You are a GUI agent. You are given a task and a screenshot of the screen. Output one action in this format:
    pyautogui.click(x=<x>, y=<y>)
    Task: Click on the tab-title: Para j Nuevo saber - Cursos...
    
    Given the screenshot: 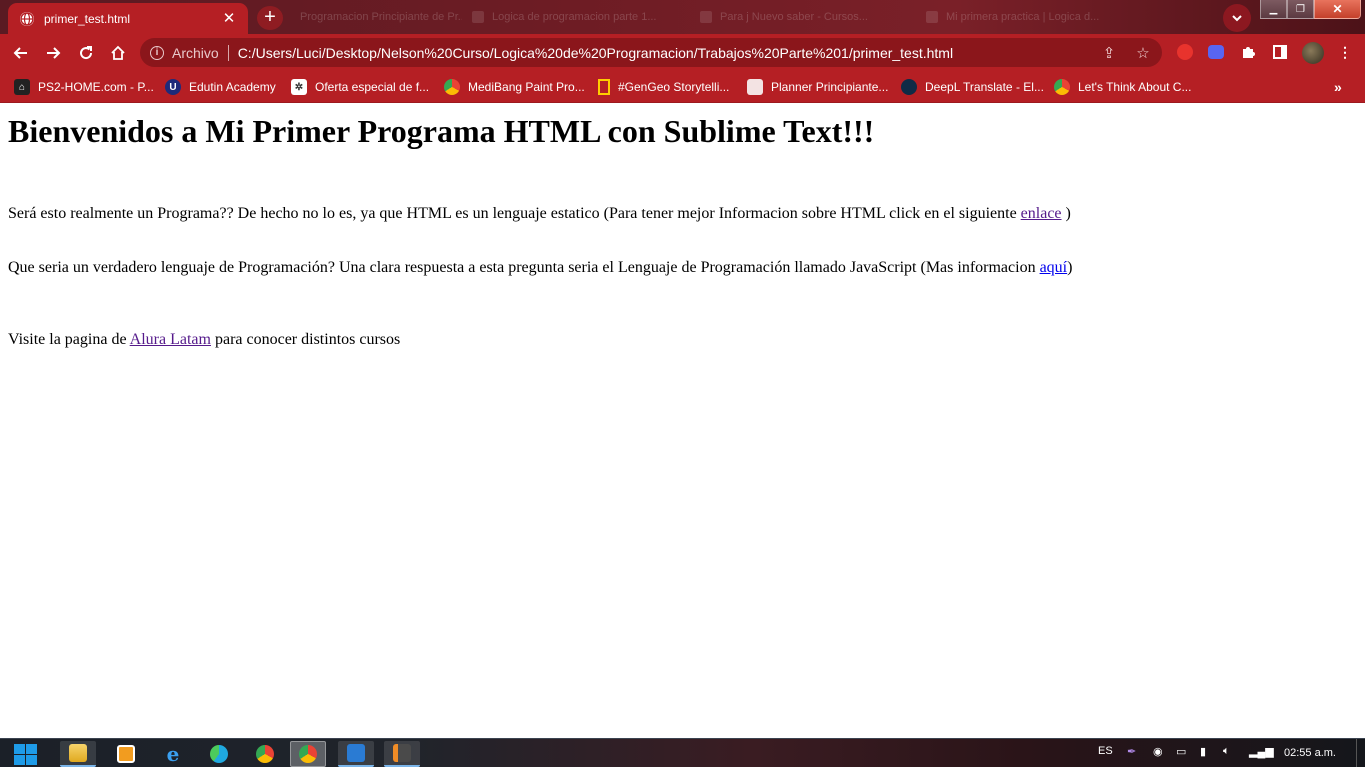 What is the action you would take?
    pyautogui.click(x=794, y=17)
    